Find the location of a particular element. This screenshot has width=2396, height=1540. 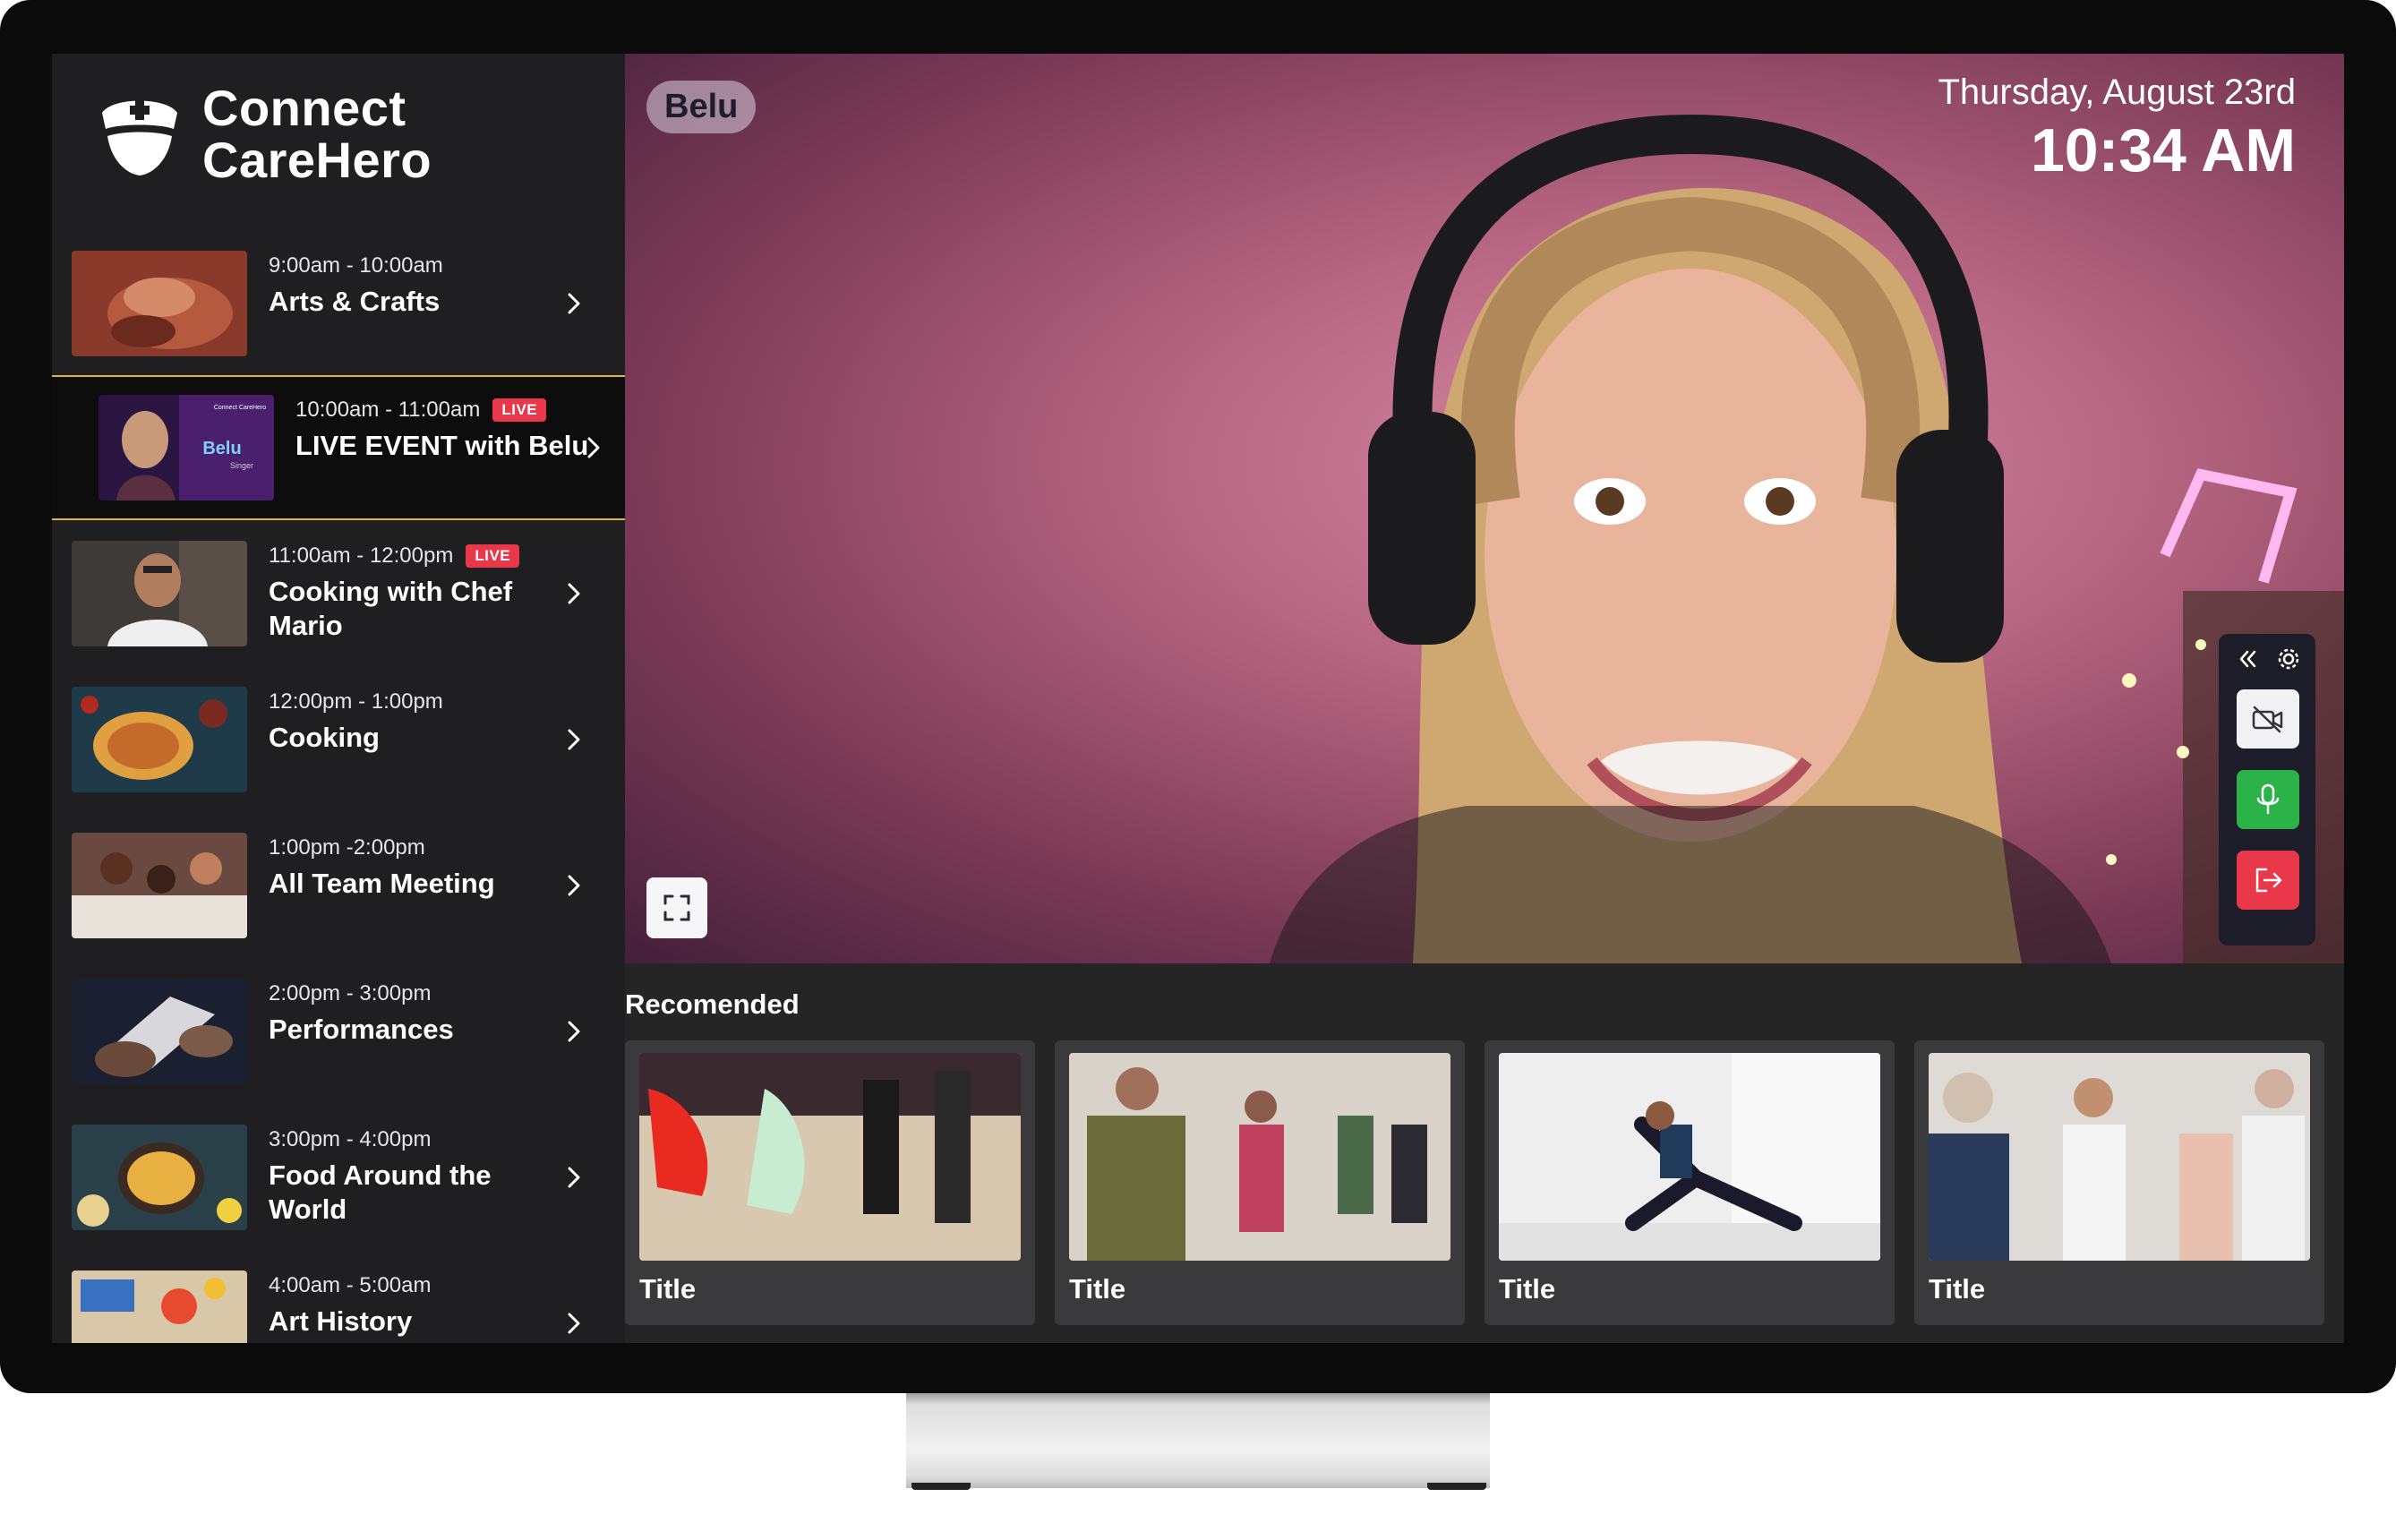

schedule-title: Art History is located at coordinates (341, 1321).